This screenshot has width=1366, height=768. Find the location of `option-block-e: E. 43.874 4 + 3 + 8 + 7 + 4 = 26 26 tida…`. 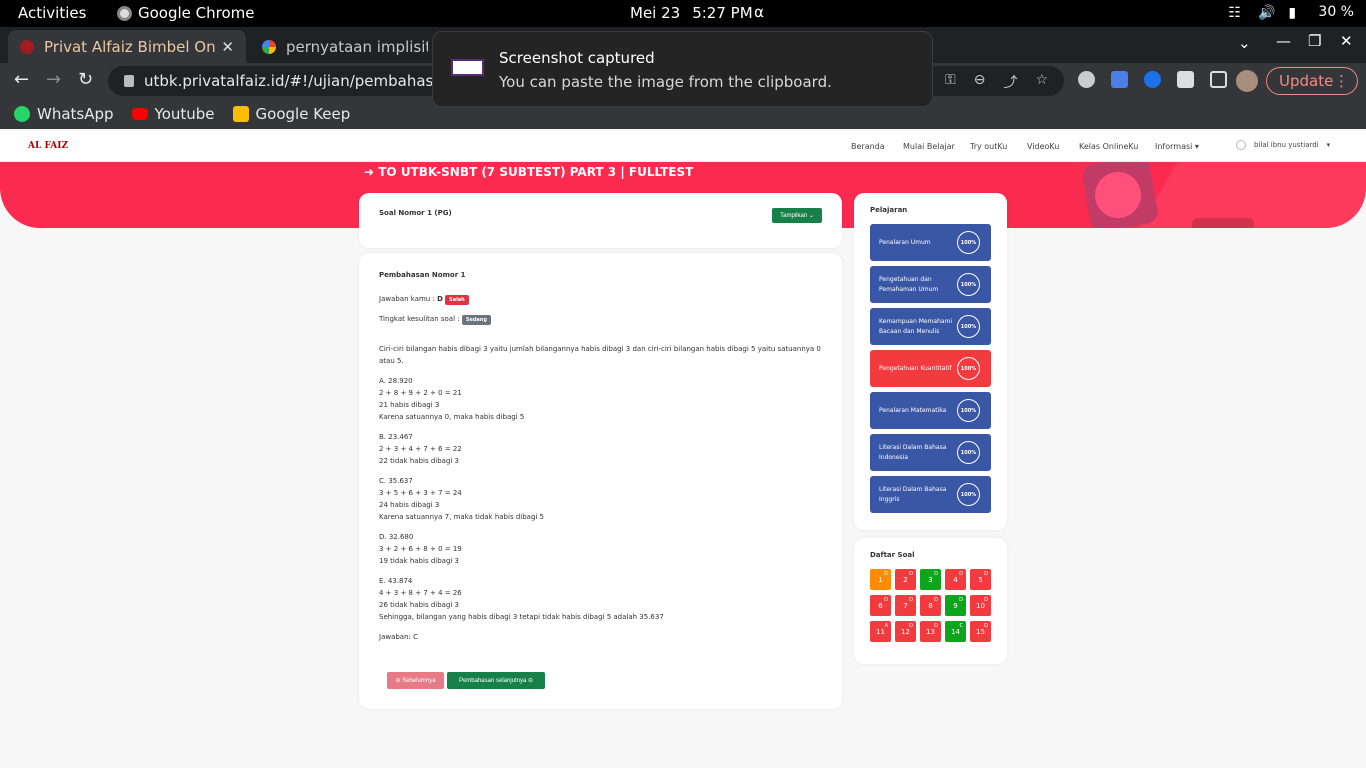

option-block-e: E. 43.874 4 + 3 + 8 + 7 + 4 = 26 26 tida… is located at coordinates (601, 599).